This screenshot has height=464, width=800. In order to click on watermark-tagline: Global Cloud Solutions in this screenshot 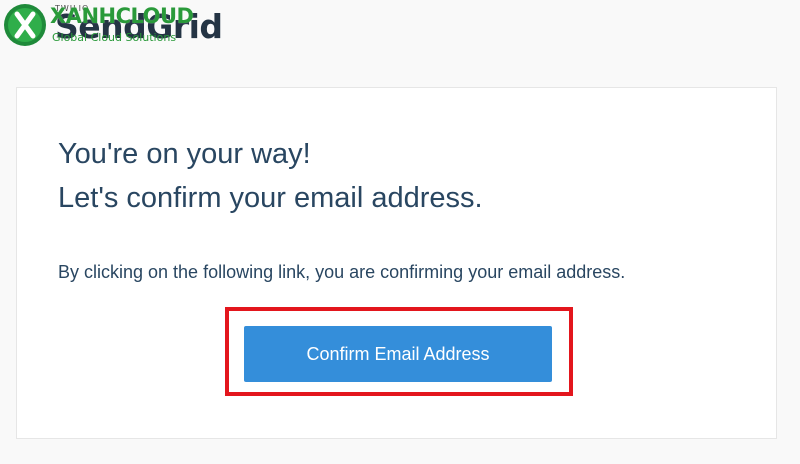, I will do `click(114, 37)`.